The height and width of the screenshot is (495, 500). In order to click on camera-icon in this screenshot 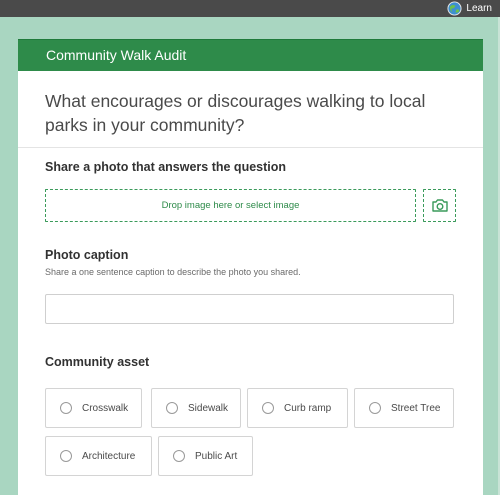, I will do `click(439, 205)`.